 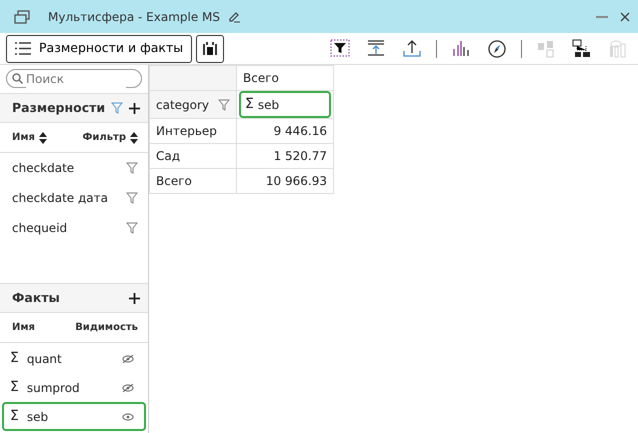 What do you see at coordinates (285, 104) in the screenshot?
I see `measure-header: Σ seb` at bounding box center [285, 104].